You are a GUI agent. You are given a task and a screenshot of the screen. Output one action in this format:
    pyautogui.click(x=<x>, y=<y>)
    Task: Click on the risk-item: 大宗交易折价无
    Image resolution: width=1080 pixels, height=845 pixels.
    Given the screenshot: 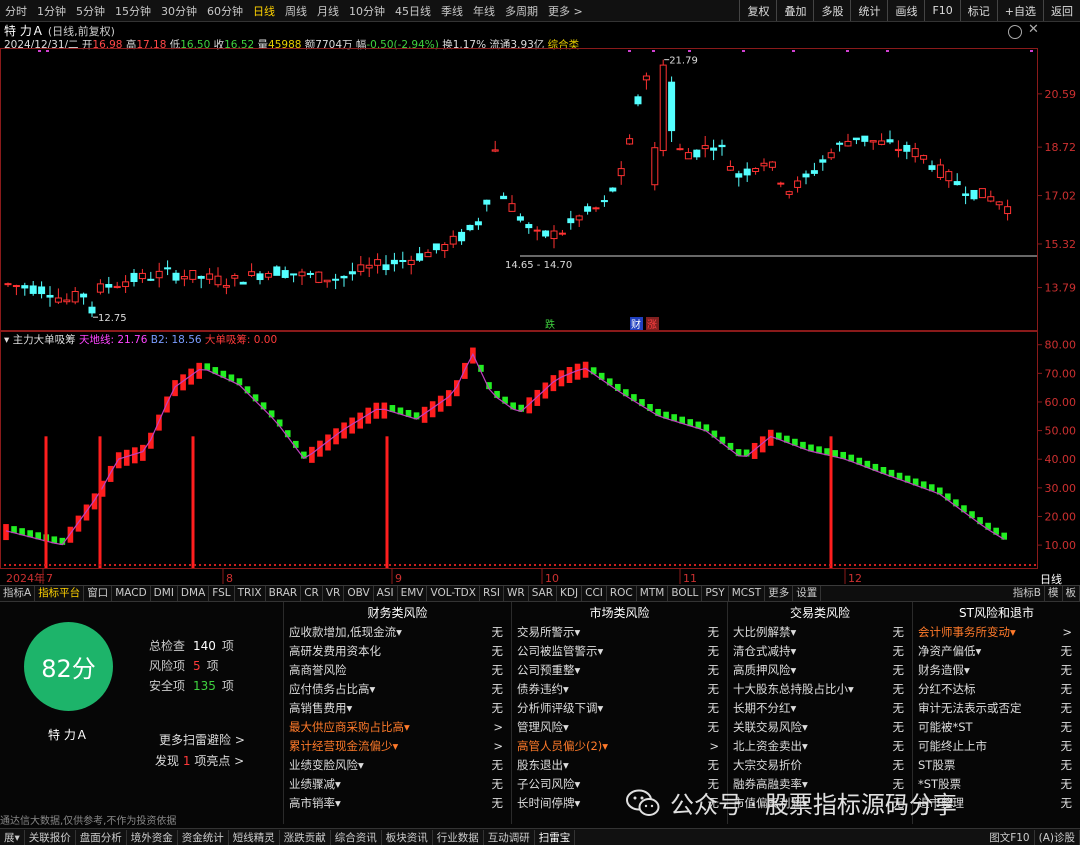 What is the action you would take?
    pyautogui.click(x=820, y=764)
    